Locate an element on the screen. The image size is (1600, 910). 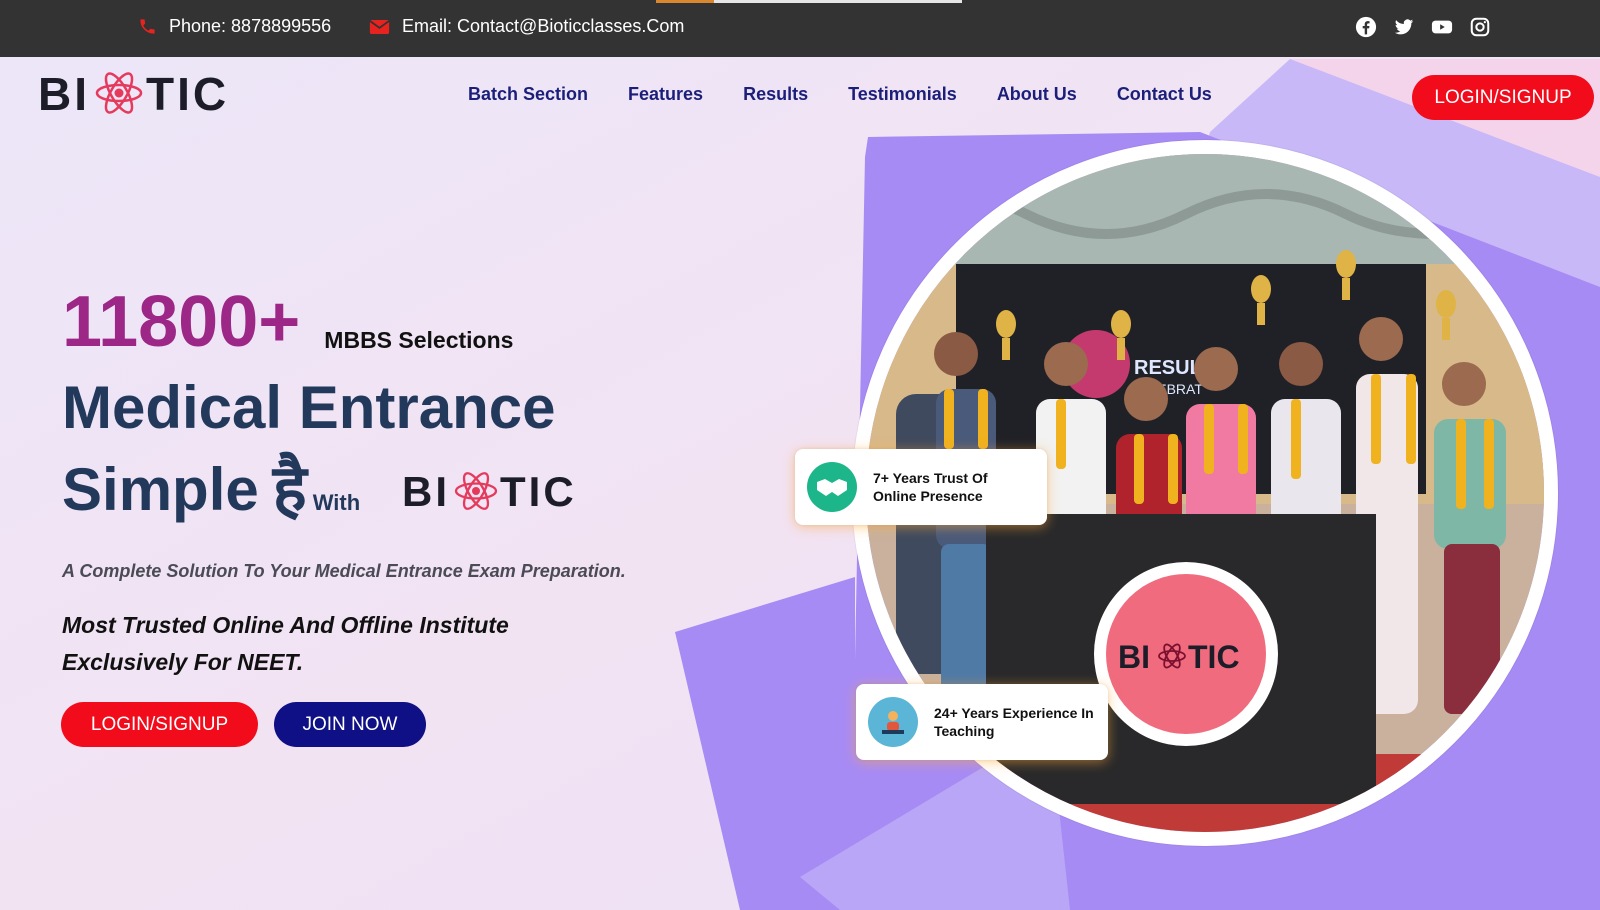
trust-badge-text: 7+ Years Trust Of Online Presence is located at coordinates (930, 487).